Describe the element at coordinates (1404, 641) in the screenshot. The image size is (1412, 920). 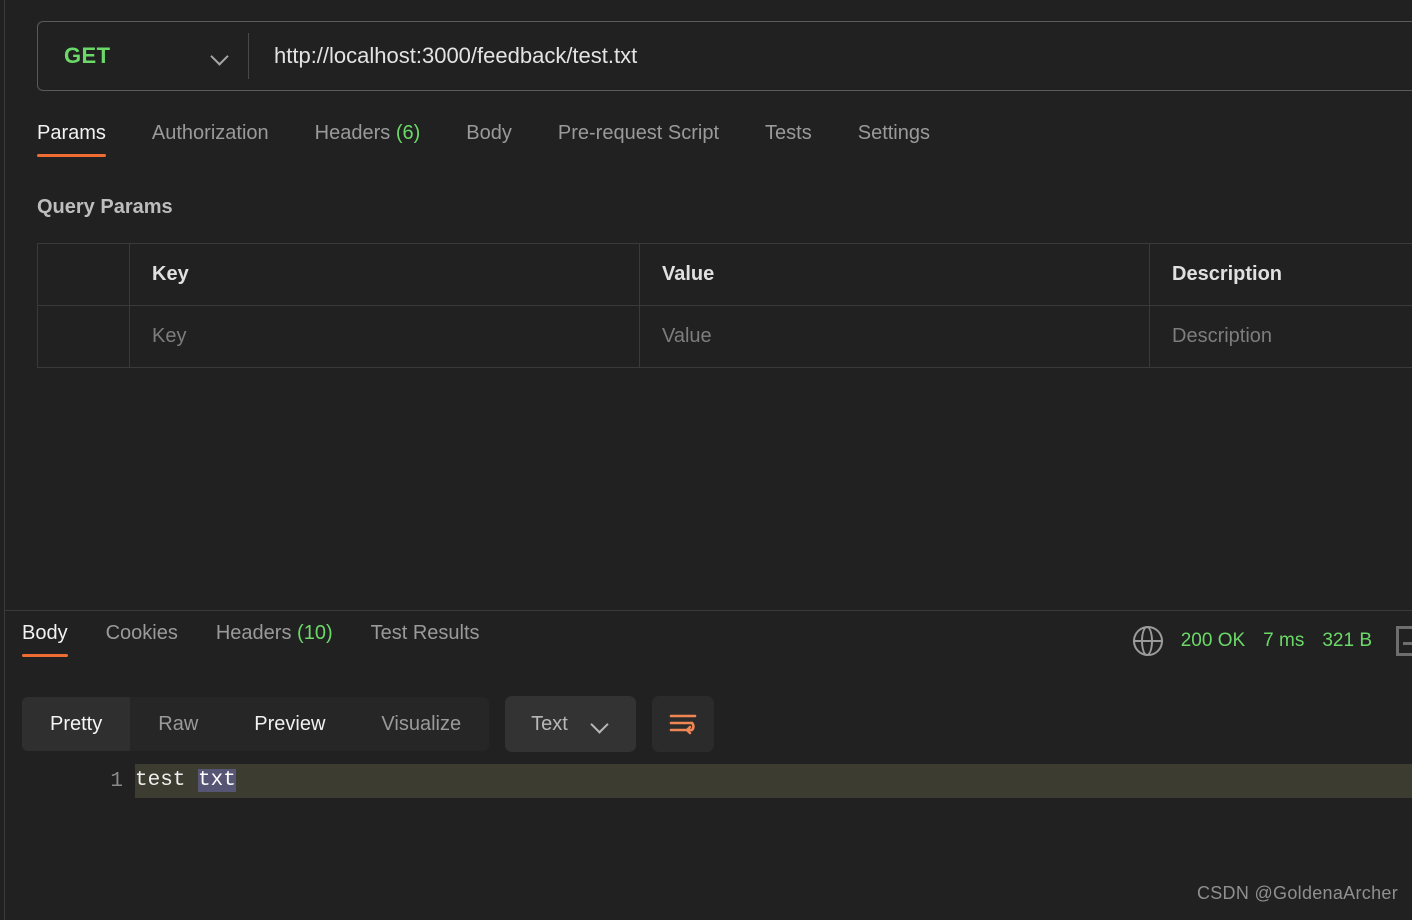
I see `save-response-icon` at that location.